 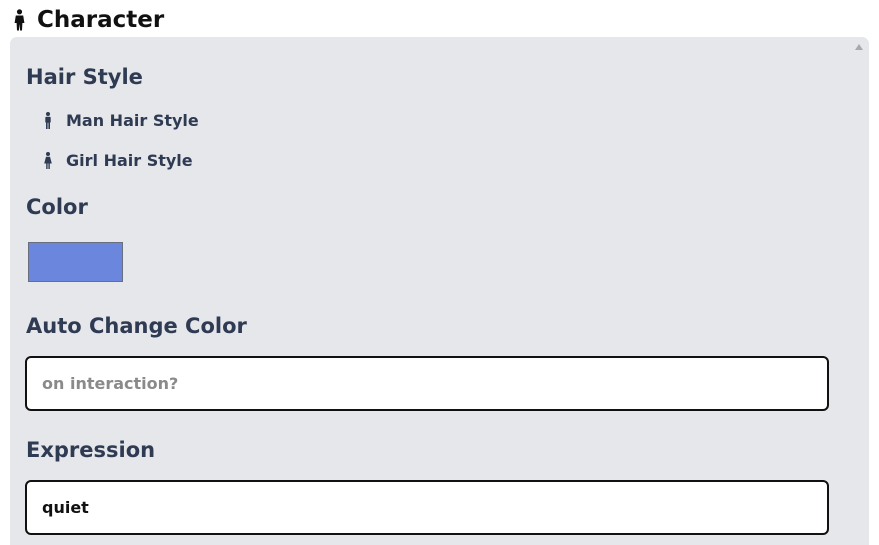 I want to click on color-heading: Color, so click(x=57, y=207).